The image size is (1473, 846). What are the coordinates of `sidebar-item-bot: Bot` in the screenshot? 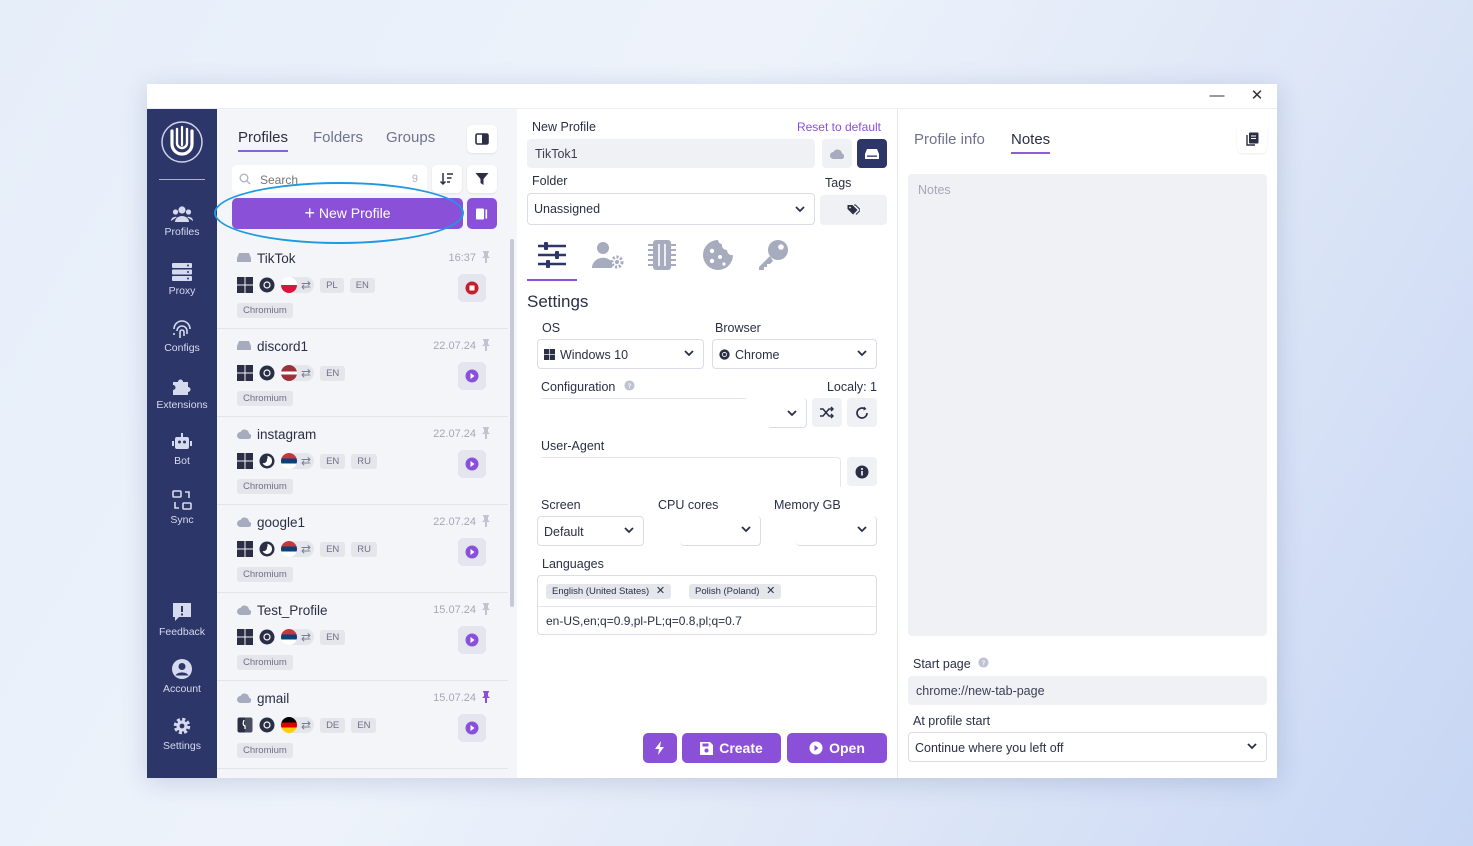 It's located at (182, 449).